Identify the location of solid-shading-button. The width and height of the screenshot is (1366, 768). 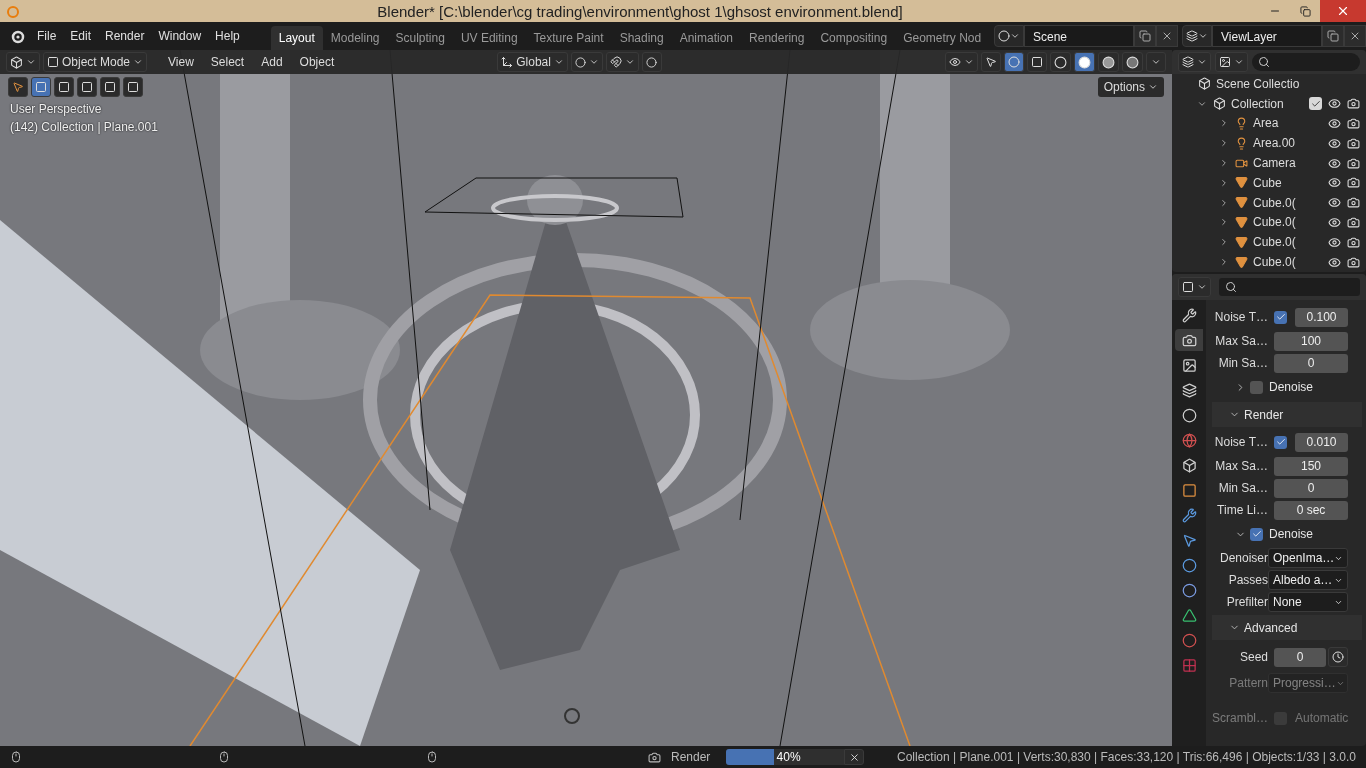
(1084, 62).